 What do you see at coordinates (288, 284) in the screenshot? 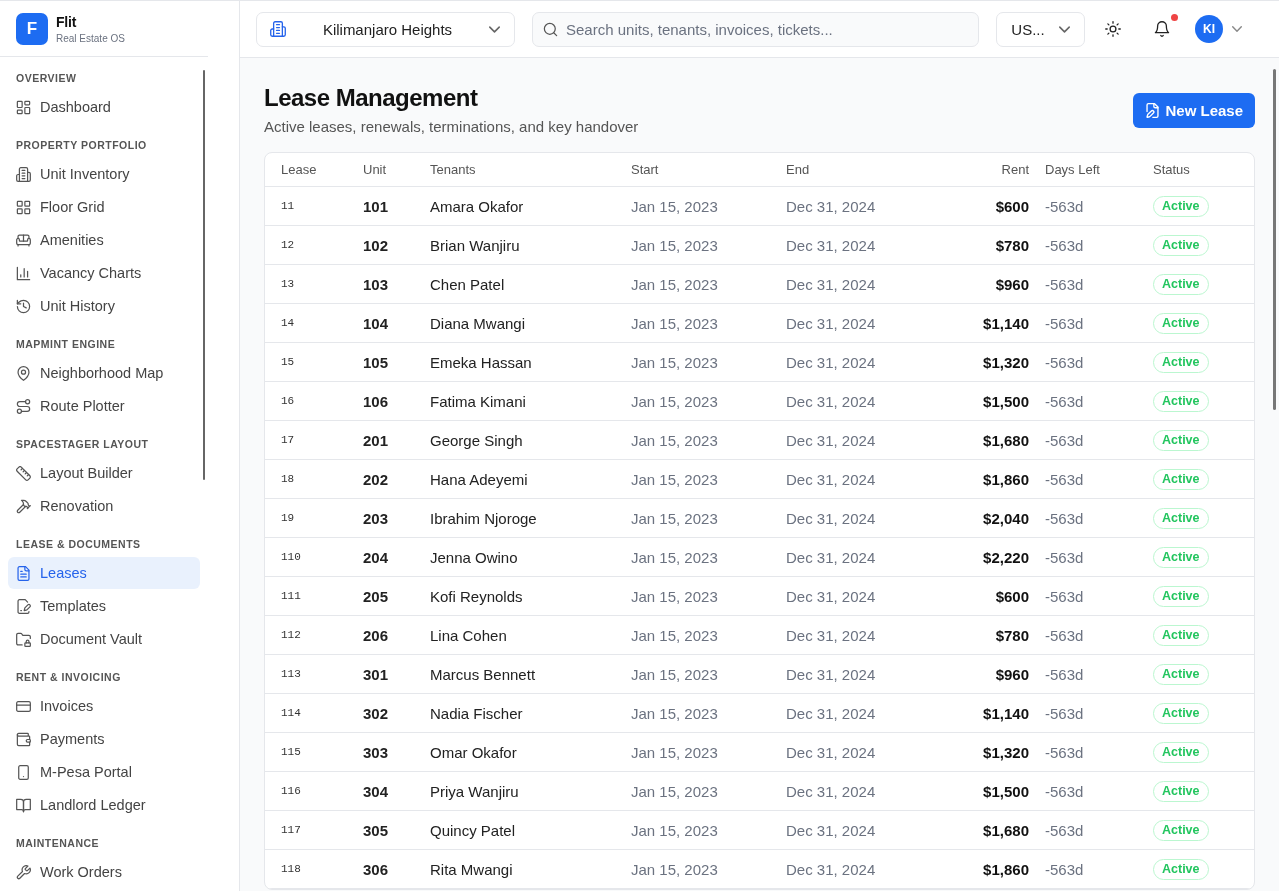
I see `table-cell-text: 13` at bounding box center [288, 284].